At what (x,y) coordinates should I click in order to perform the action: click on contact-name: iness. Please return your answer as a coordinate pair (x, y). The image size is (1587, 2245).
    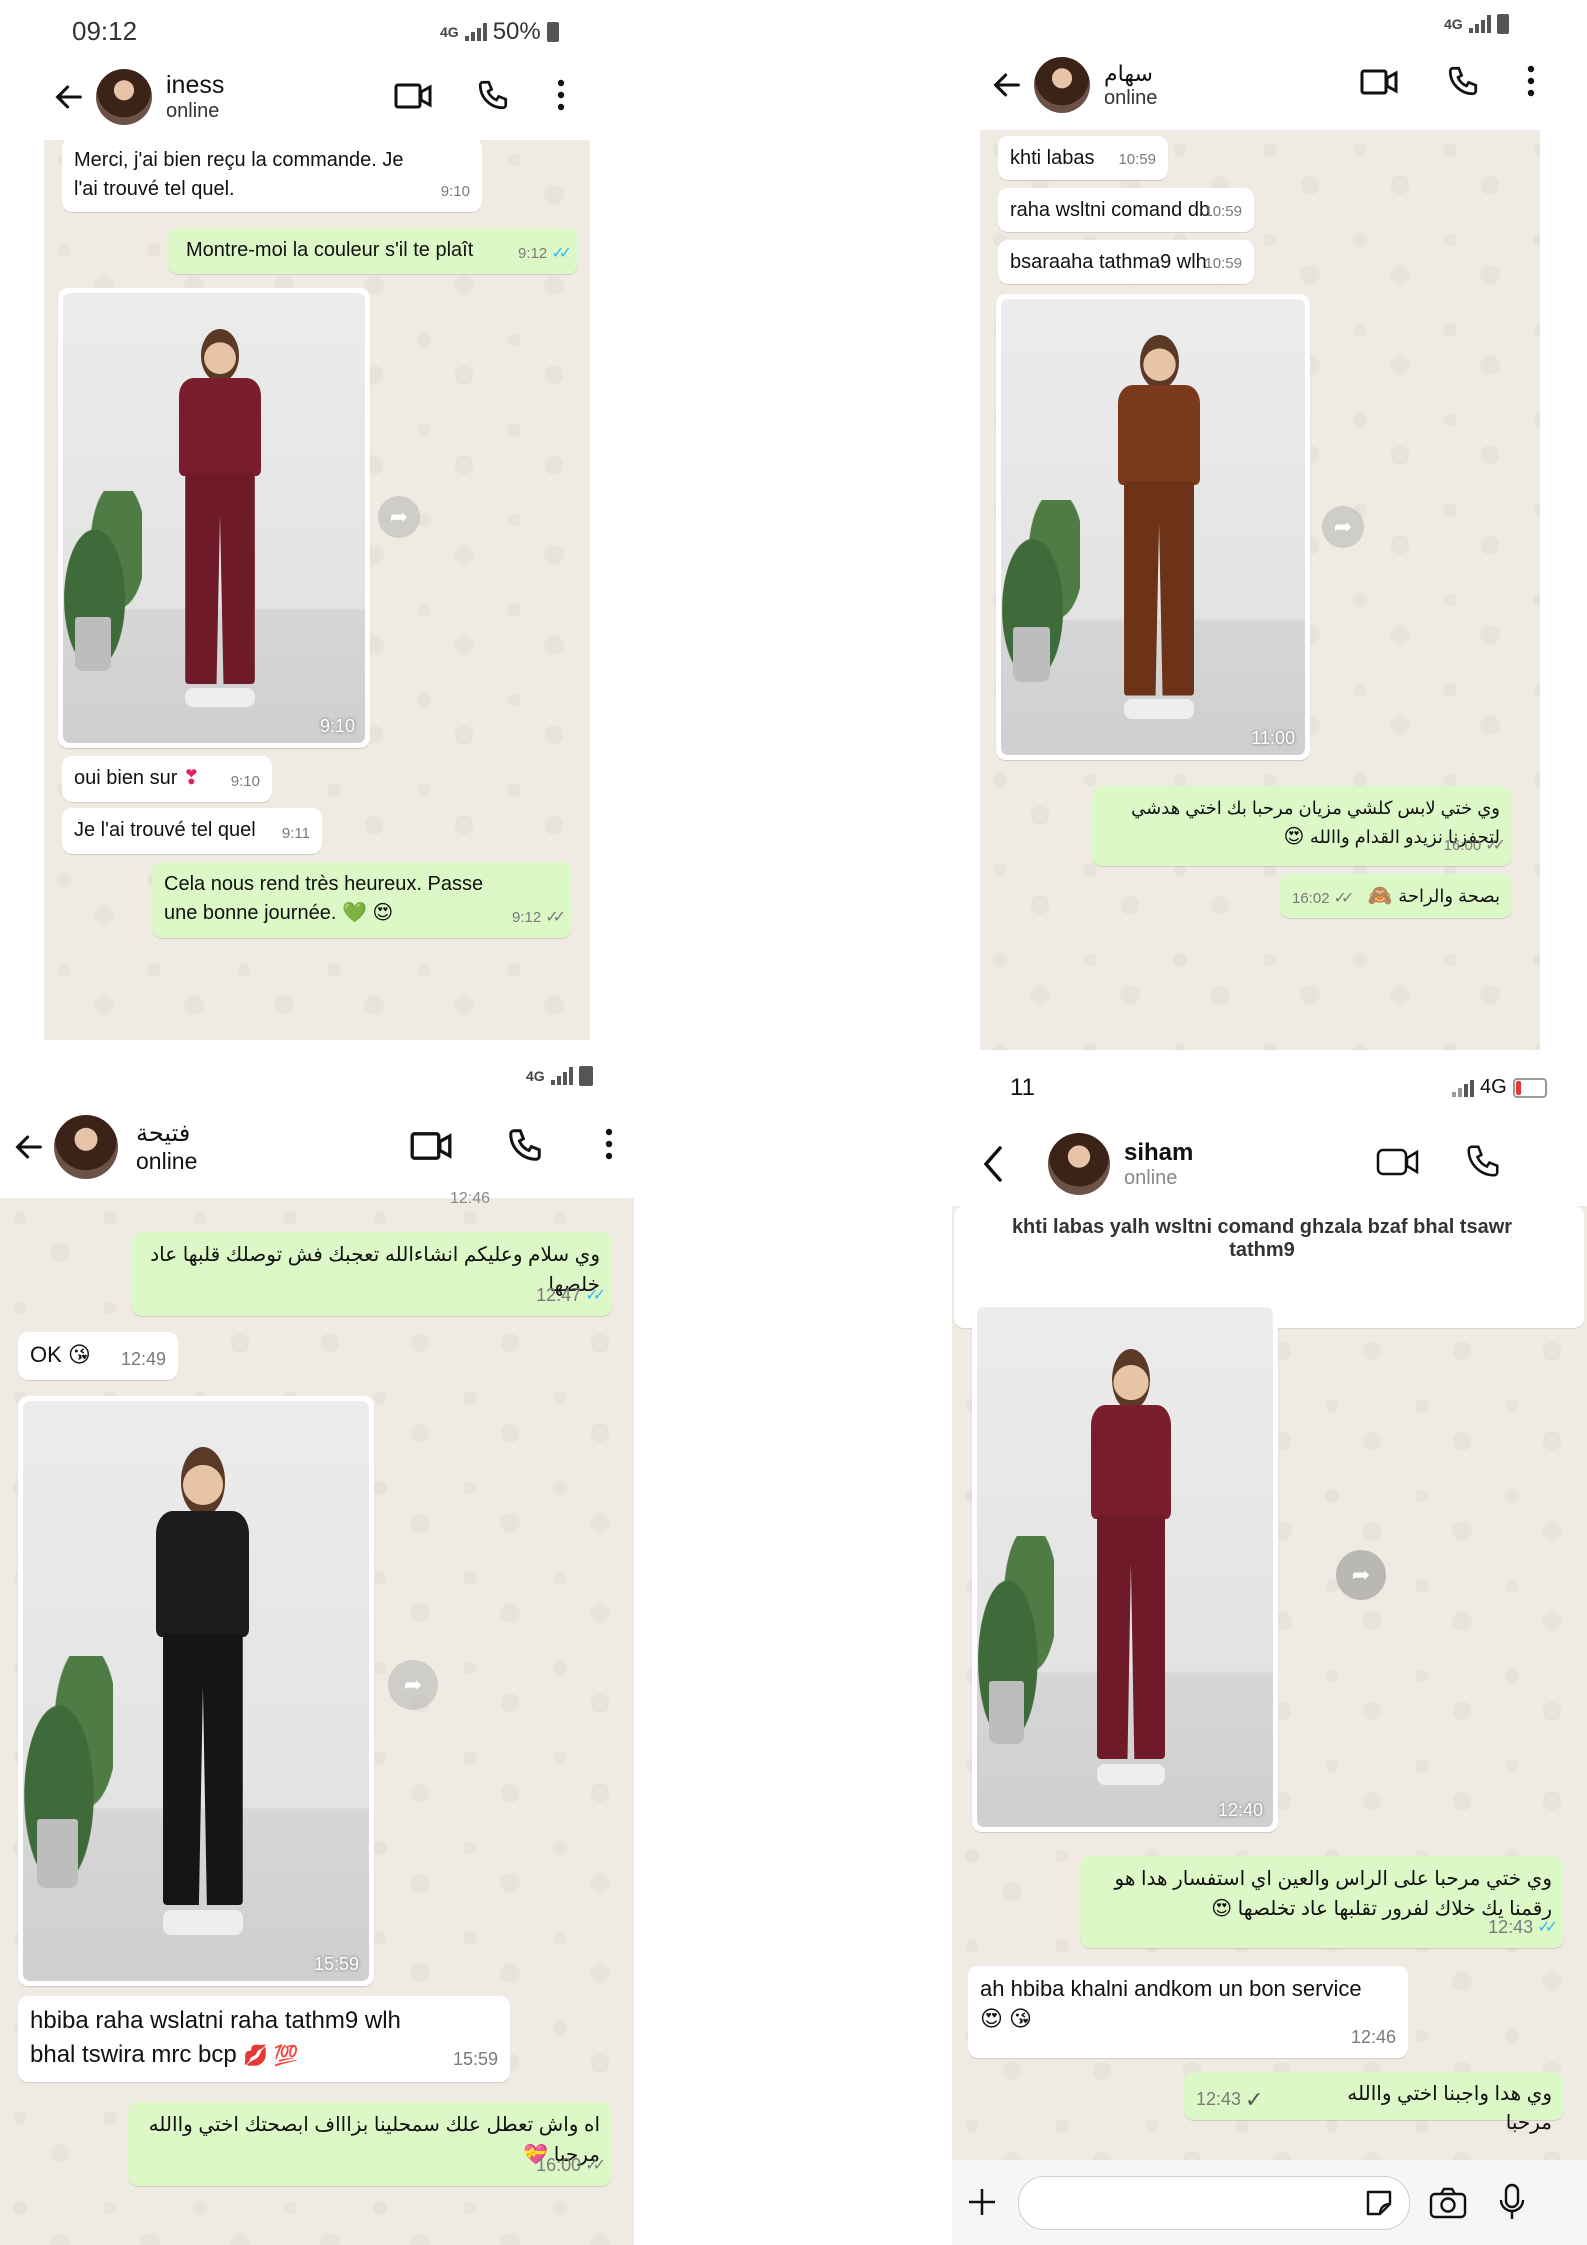
    Looking at the image, I should click on (195, 85).